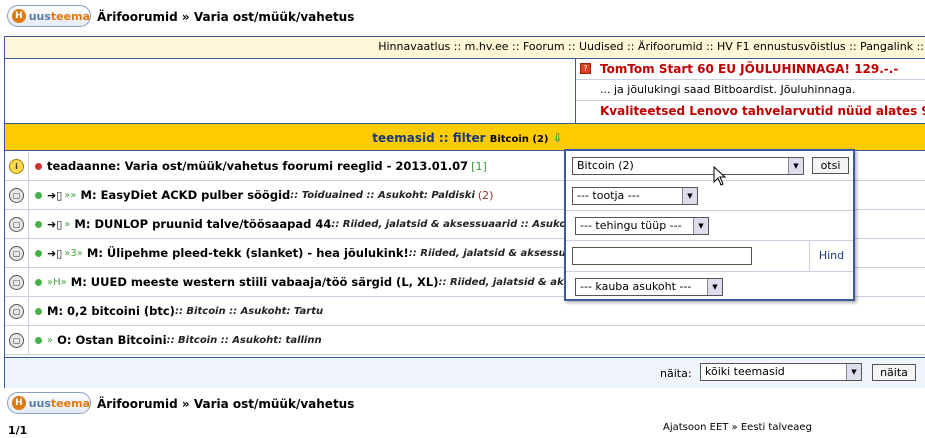 The image size is (925, 438). I want to click on topic-page-count: [1], so click(479, 166).